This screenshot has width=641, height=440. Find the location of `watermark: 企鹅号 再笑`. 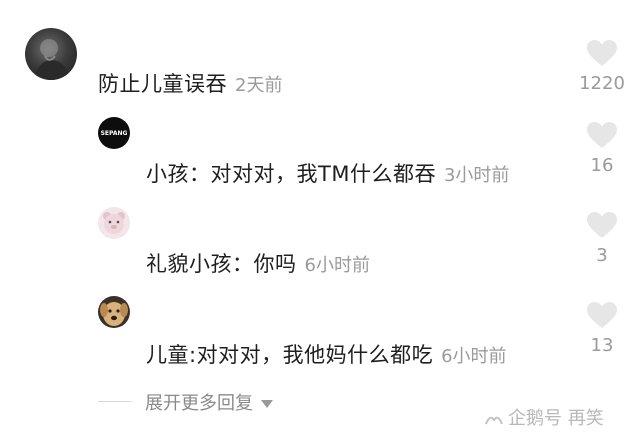

watermark: 企鹅号 再笑 is located at coordinates (544, 417).